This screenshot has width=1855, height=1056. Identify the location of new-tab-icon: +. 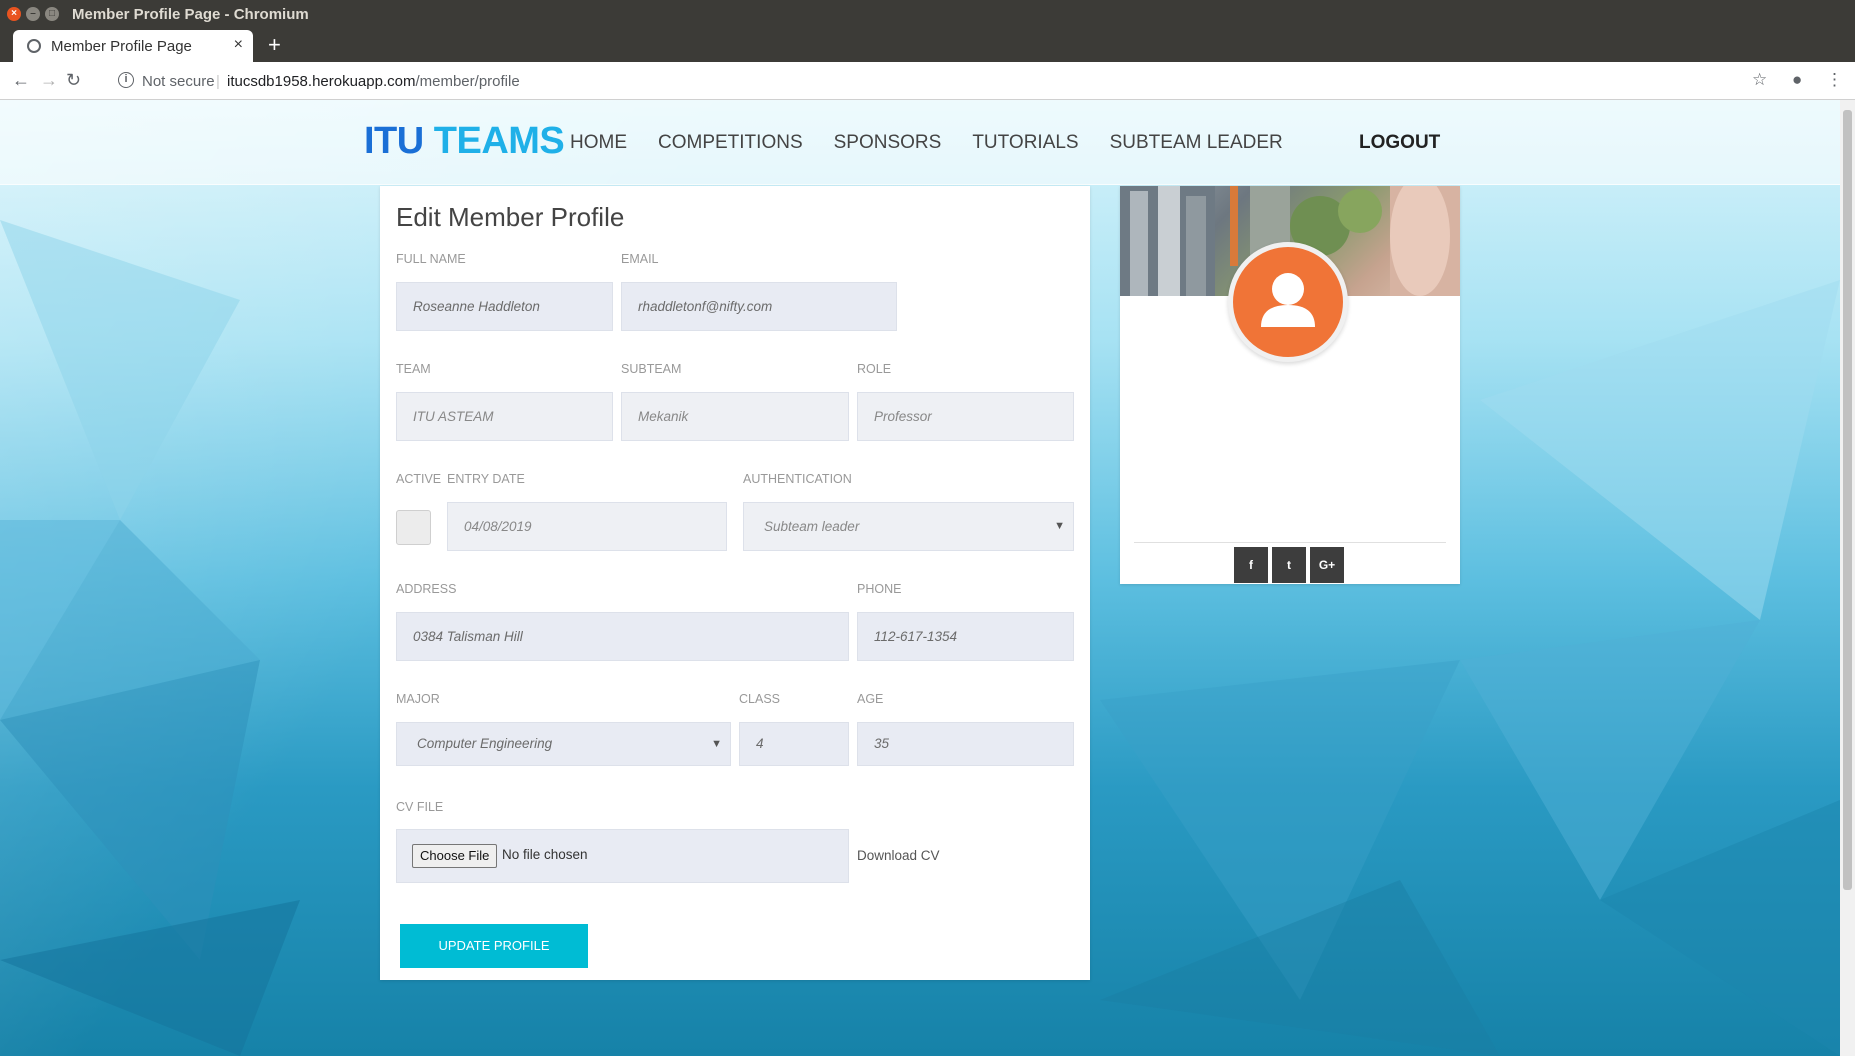
(274, 45).